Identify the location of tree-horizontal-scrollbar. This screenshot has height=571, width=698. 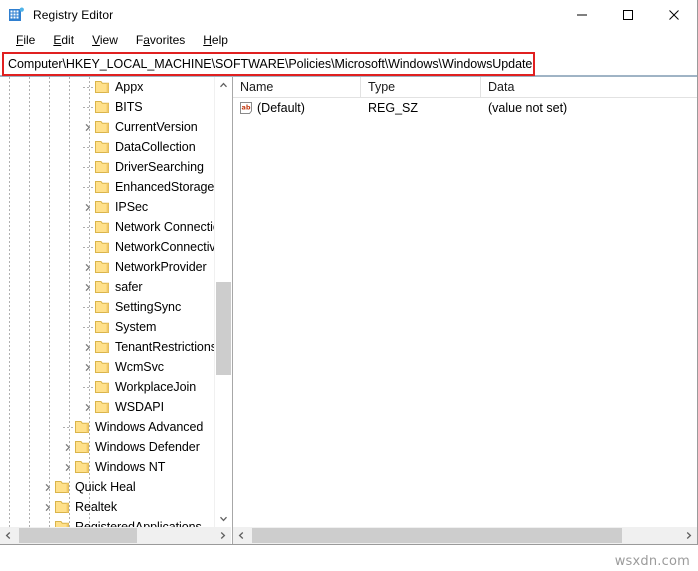
(115, 535).